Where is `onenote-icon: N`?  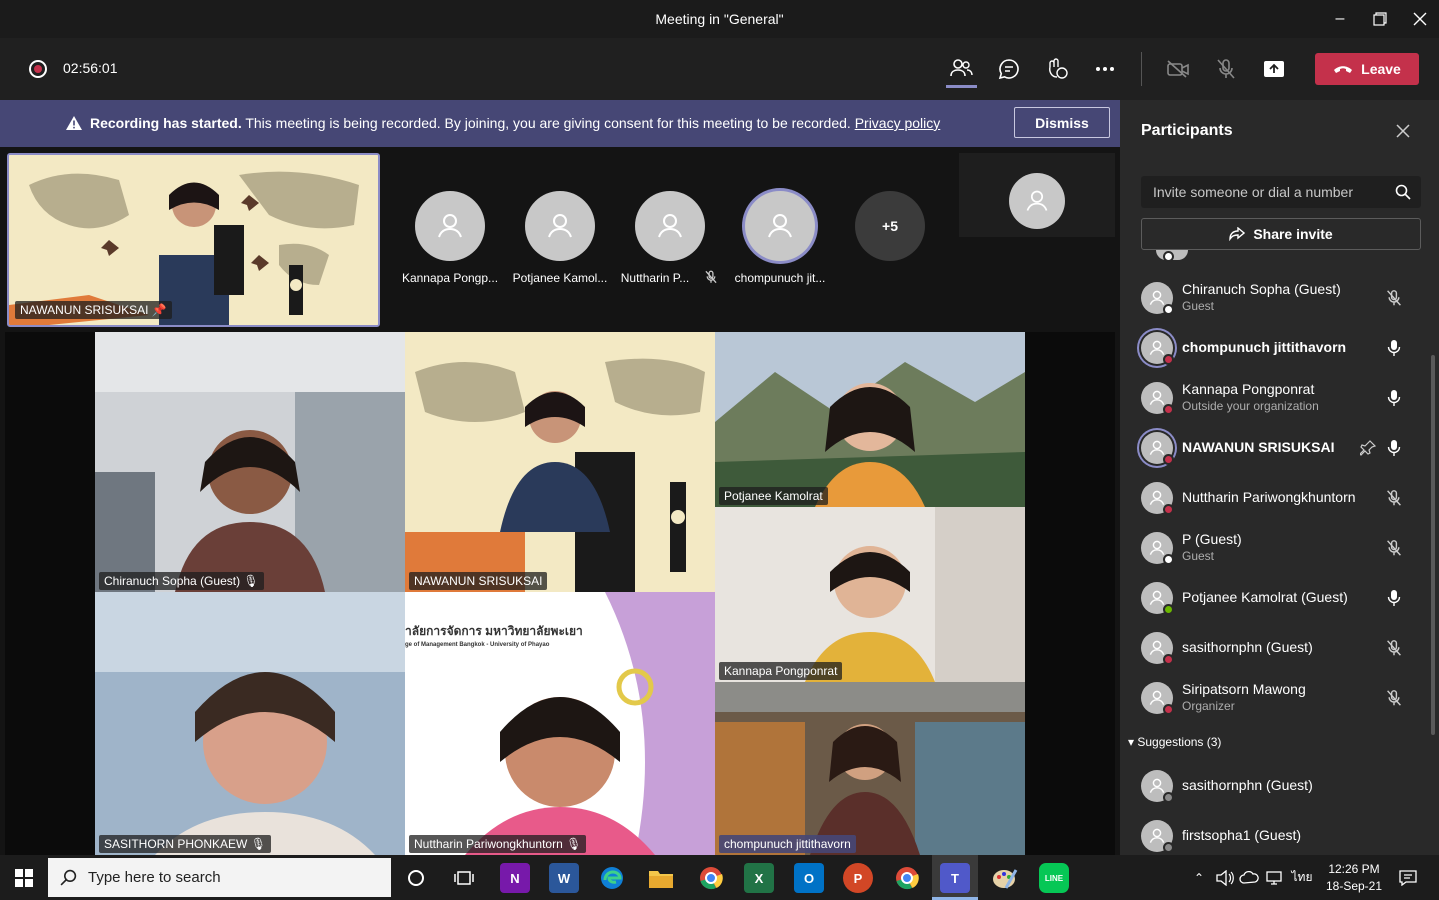 onenote-icon: N is located at coordinates (515, 878).